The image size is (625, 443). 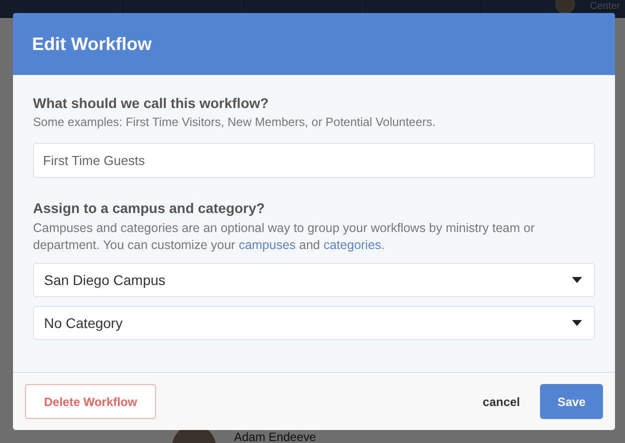 What do you see at coordinates (571, 401) in the screenshot?
I see `save-button: Save` at bounding box center [571, 401].